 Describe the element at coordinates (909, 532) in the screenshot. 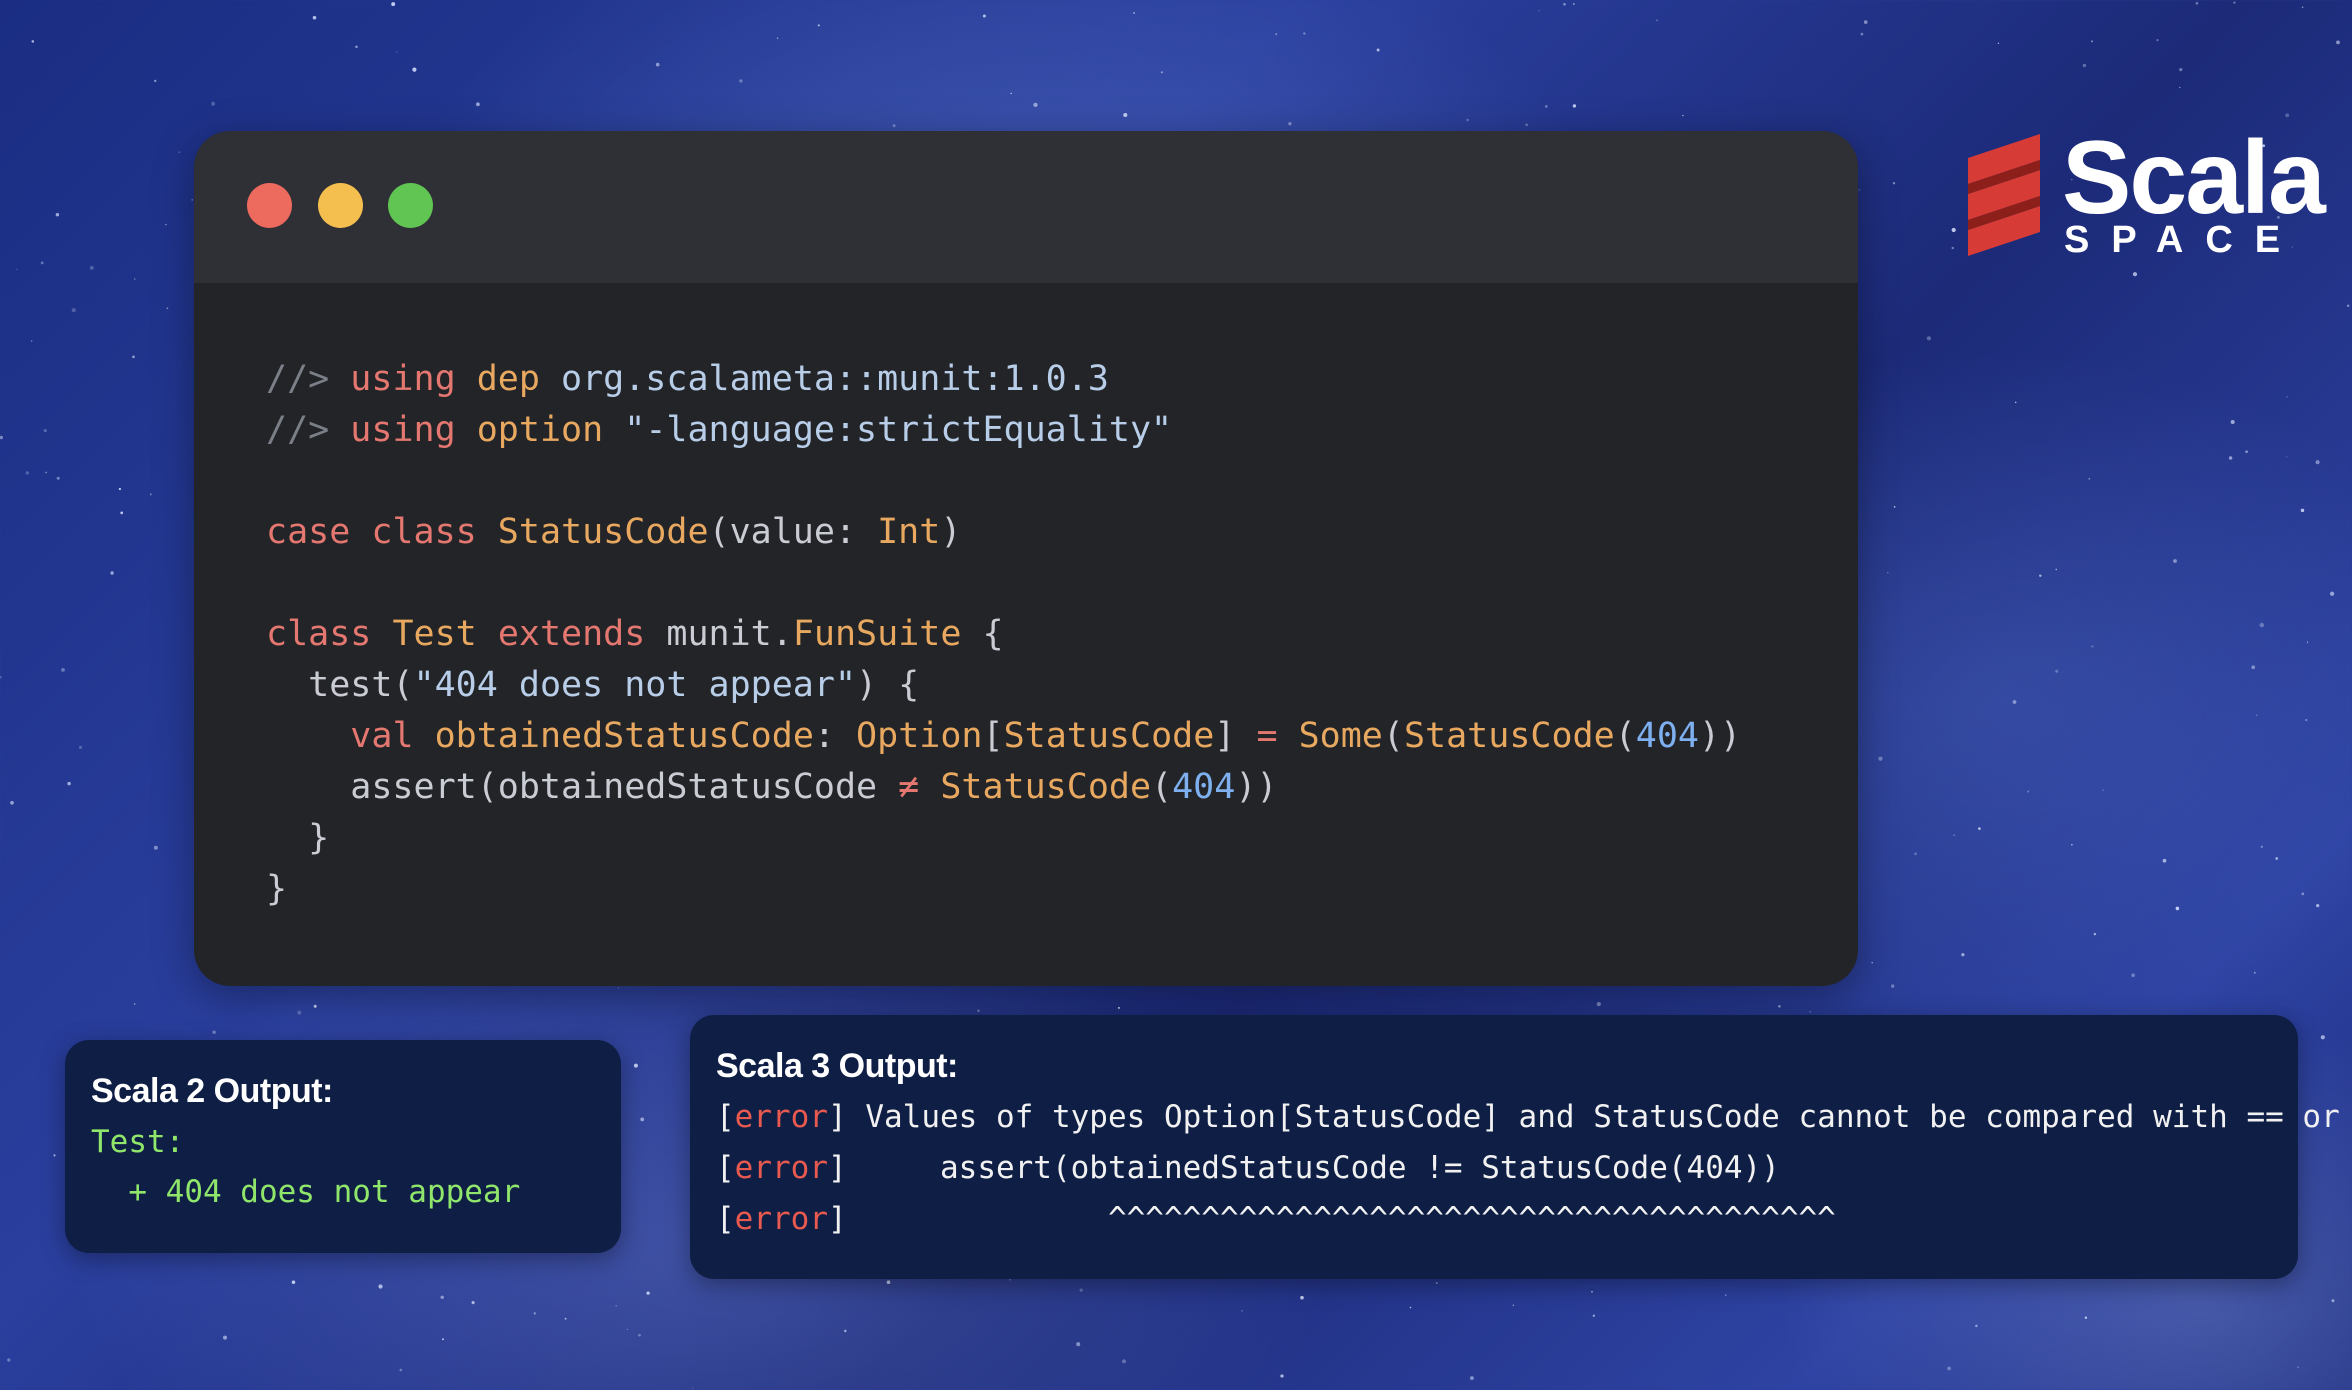

I see `code-token: Int` at that location.